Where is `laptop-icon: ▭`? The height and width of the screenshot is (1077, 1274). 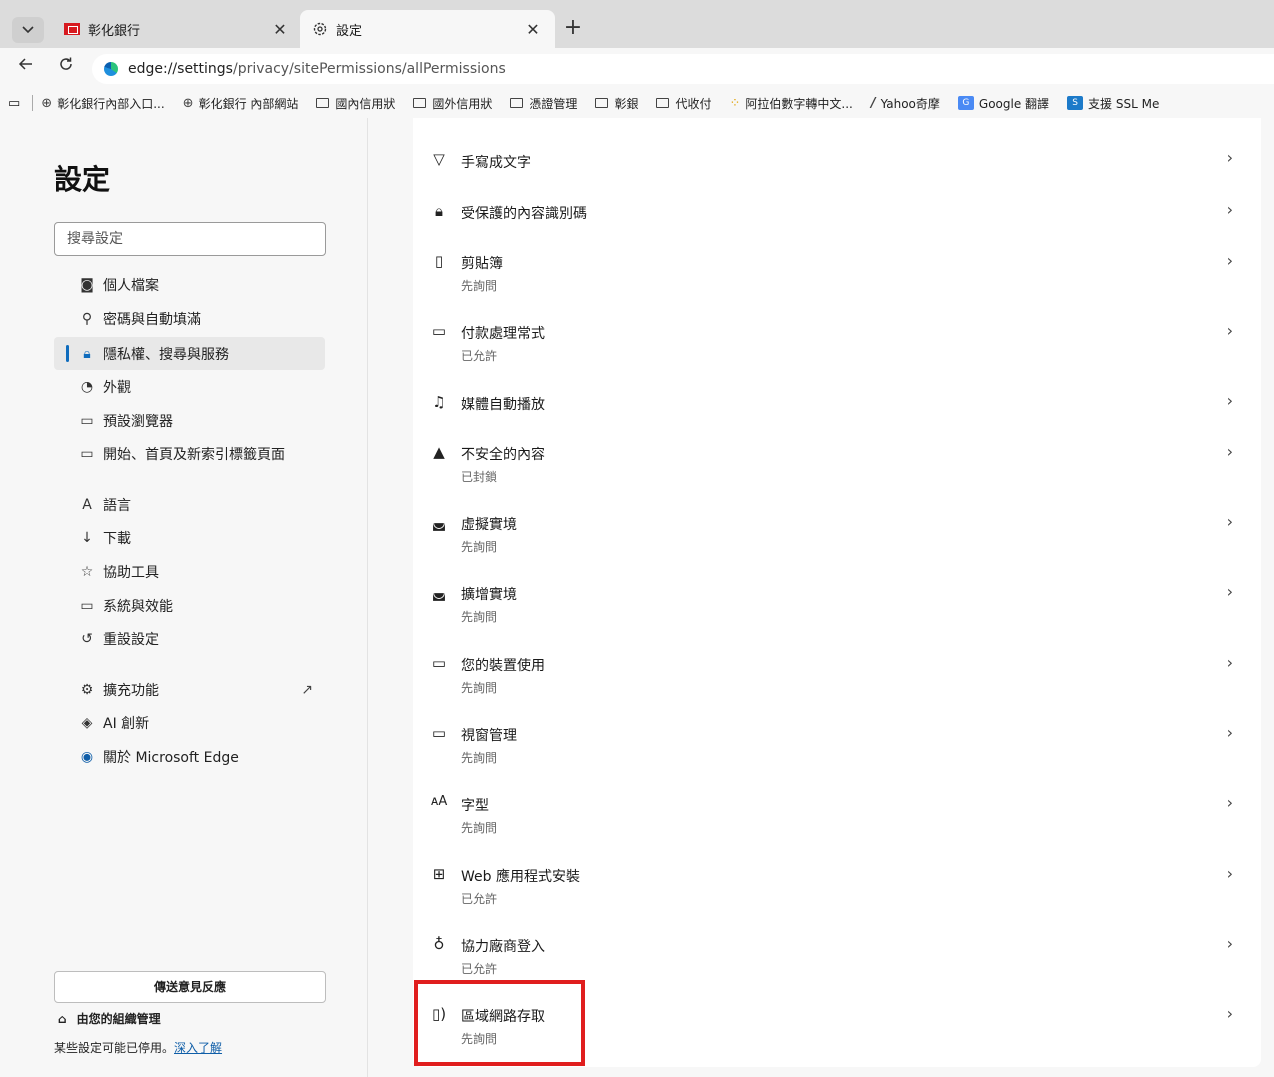 laptop-icon: ▭ is located at coordinates (439, 663).